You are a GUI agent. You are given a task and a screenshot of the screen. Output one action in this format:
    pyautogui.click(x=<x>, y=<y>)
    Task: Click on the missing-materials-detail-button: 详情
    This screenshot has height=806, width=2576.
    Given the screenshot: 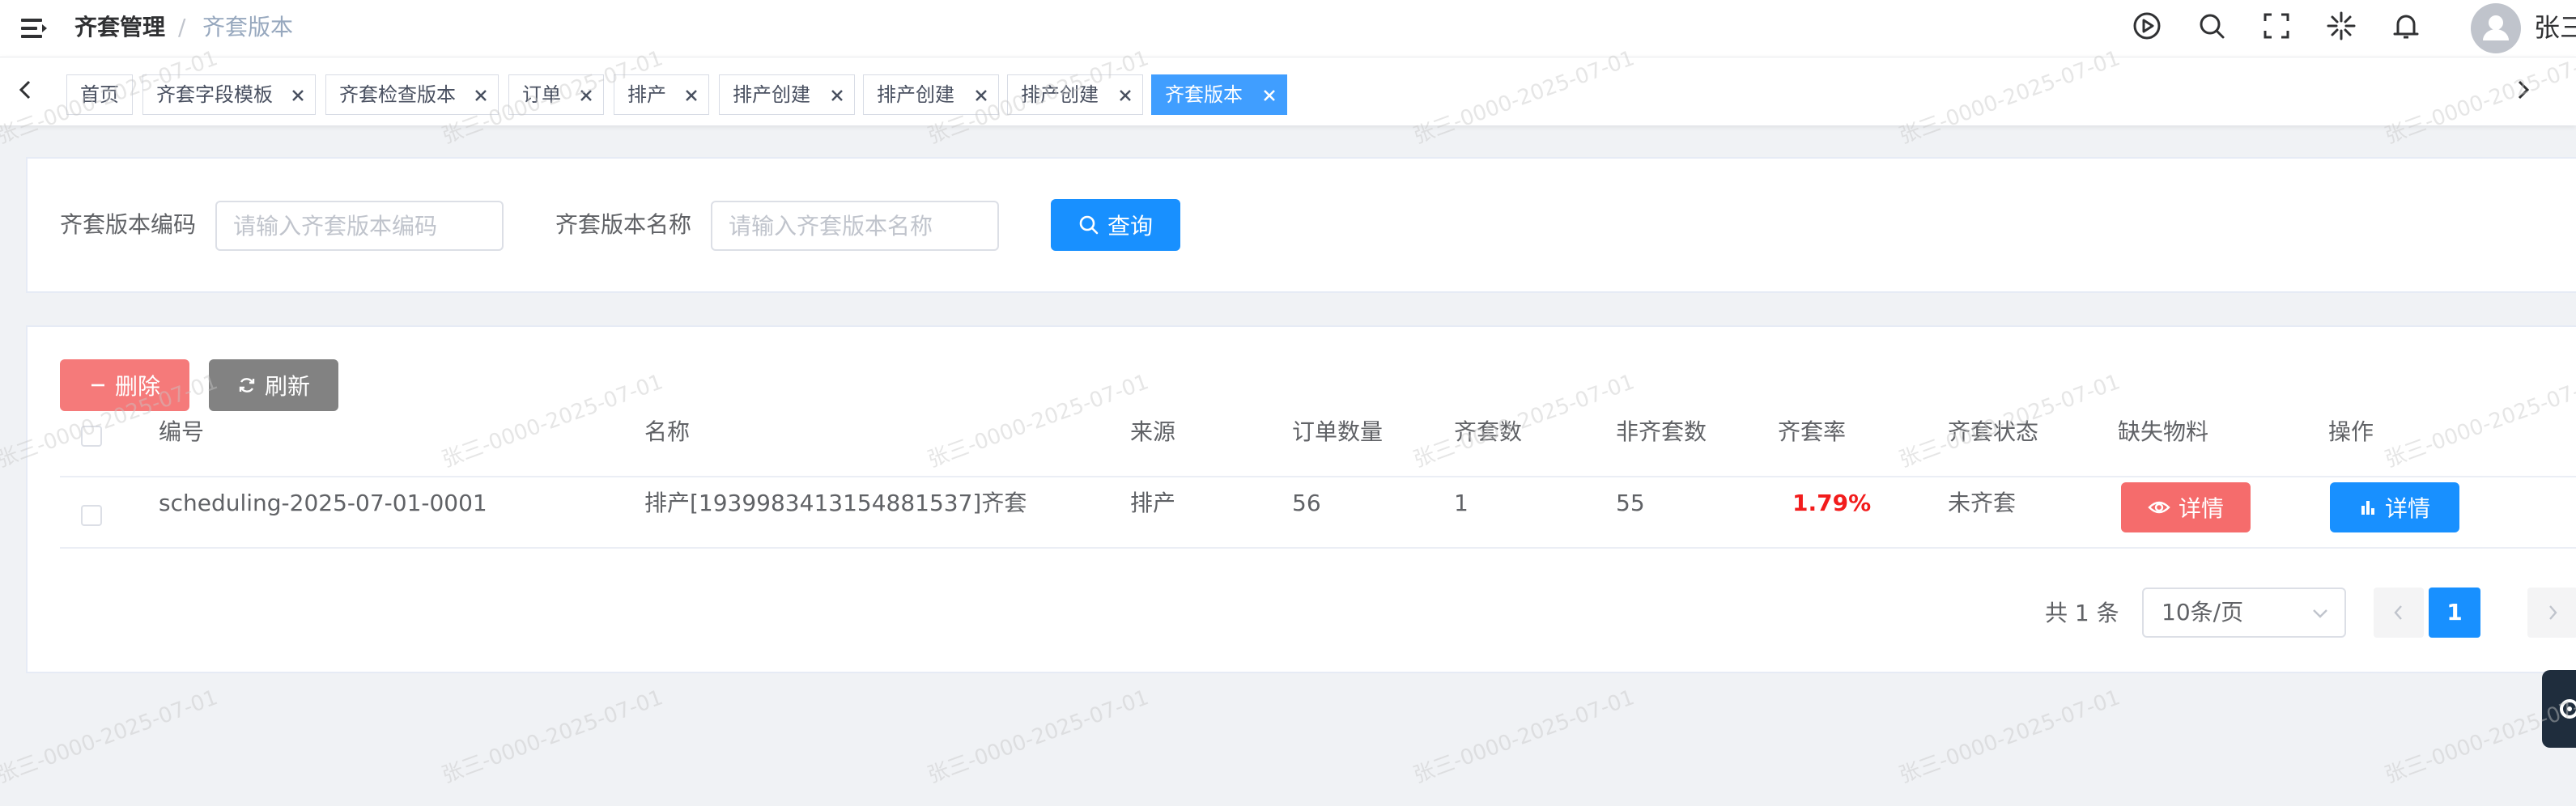 What is the action you would take?
    pyautogui.click(x=2186, y=507)
    